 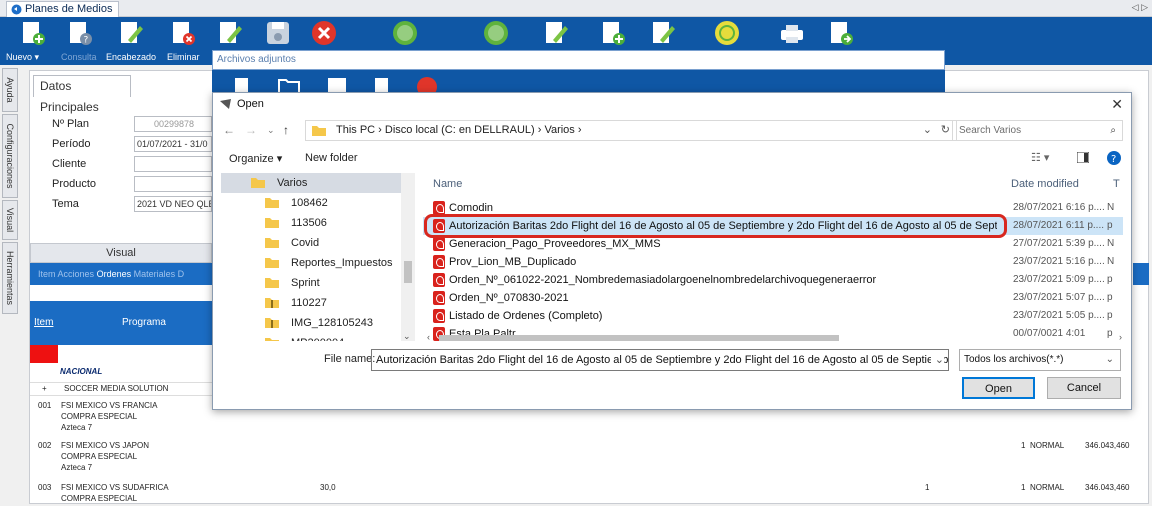 I want to click on horizontal-scrollbar: ⌄ ‹ ›, so click(x=672, y=337).